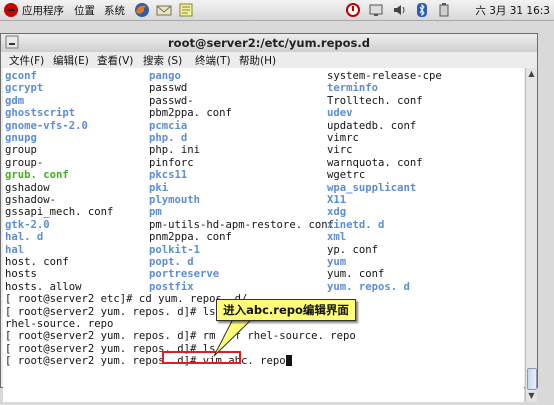 Image resolution: width=554 pixels, height=405 pixels. What do you see at coordinates (15, 100) in the screenshot?
I see `listing-entry: gdm` at bounding box center [15, 100].